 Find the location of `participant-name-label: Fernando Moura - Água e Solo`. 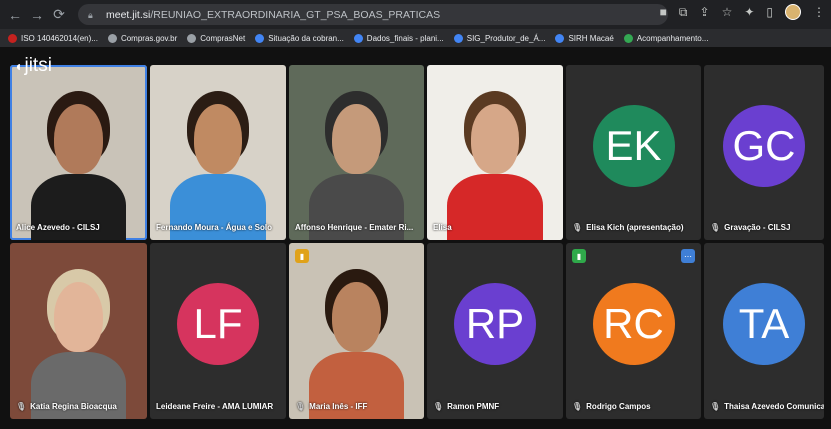

participant-name-label: Fernando Moura - Água e Solo is located at coordinates (214, 227).